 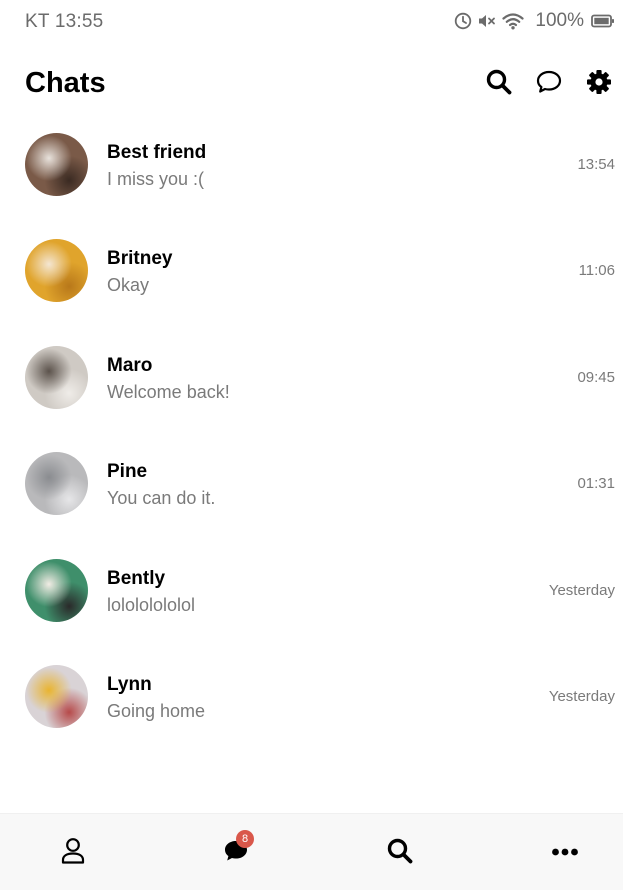 I want to click on more-icon, so click(x=565, y=853).